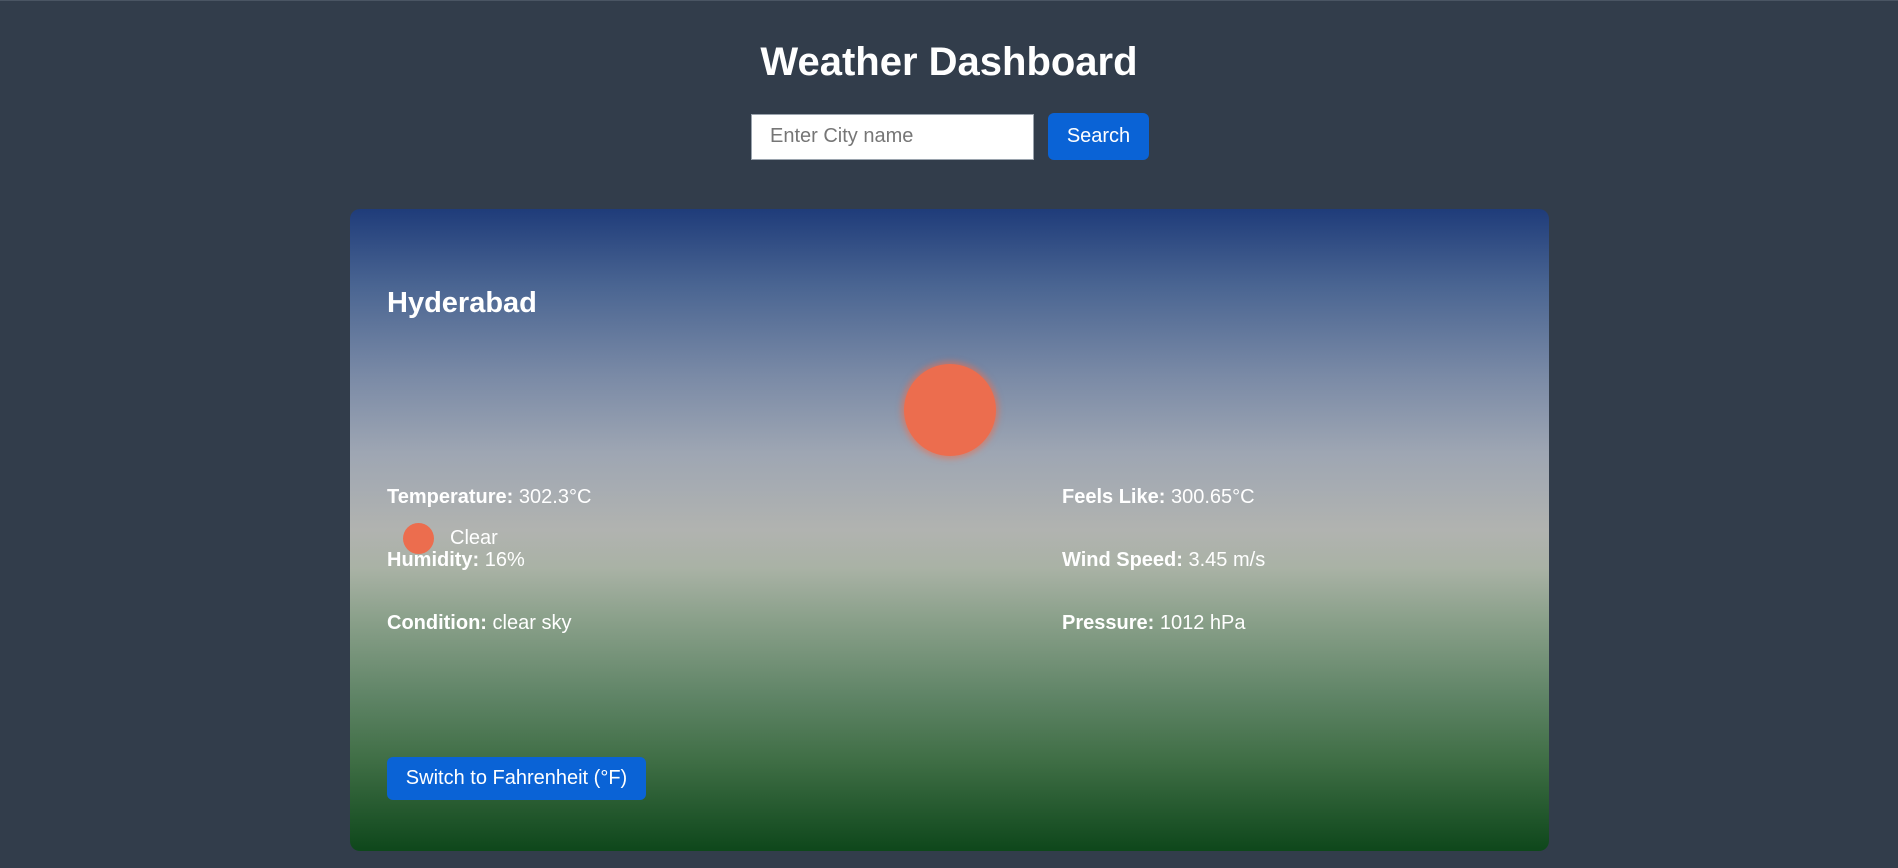  What do you see at coordinates (516, 778) in the screenshot?
I see `unit-toggle-button: Switch to Fahrenheit (°F)` at bounding box center [516, 778].